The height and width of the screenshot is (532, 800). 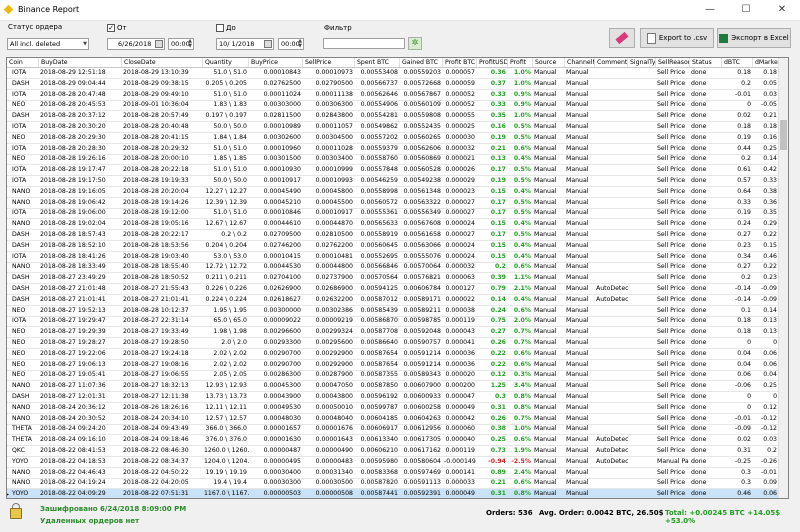 I want to click on table-cell: 0.00286300, so click(x=282, y=375).